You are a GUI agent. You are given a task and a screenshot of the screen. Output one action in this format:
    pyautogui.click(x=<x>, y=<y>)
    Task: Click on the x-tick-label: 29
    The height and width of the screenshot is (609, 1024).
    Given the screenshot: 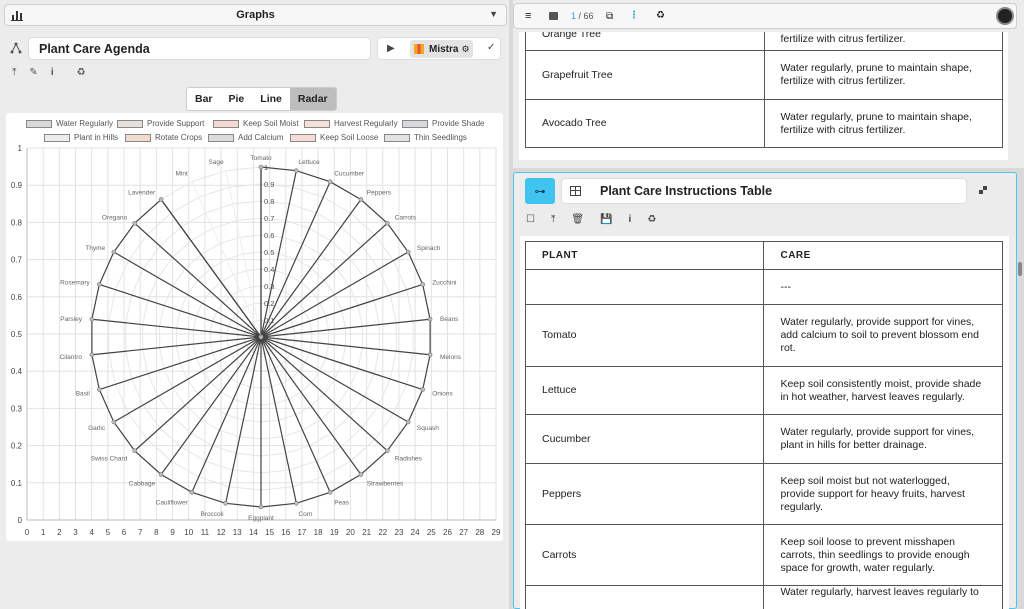 What is the action you would take?
    pyautogui.click(x=496, y=532)
    